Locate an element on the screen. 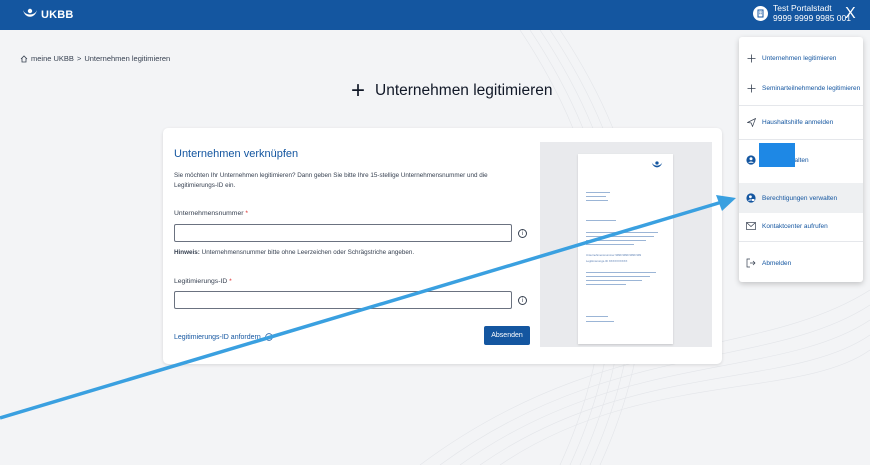 This screenshot has height=465, width=870. page-title: + Unternehmen legitimieren is located at coordinates (452, 90).